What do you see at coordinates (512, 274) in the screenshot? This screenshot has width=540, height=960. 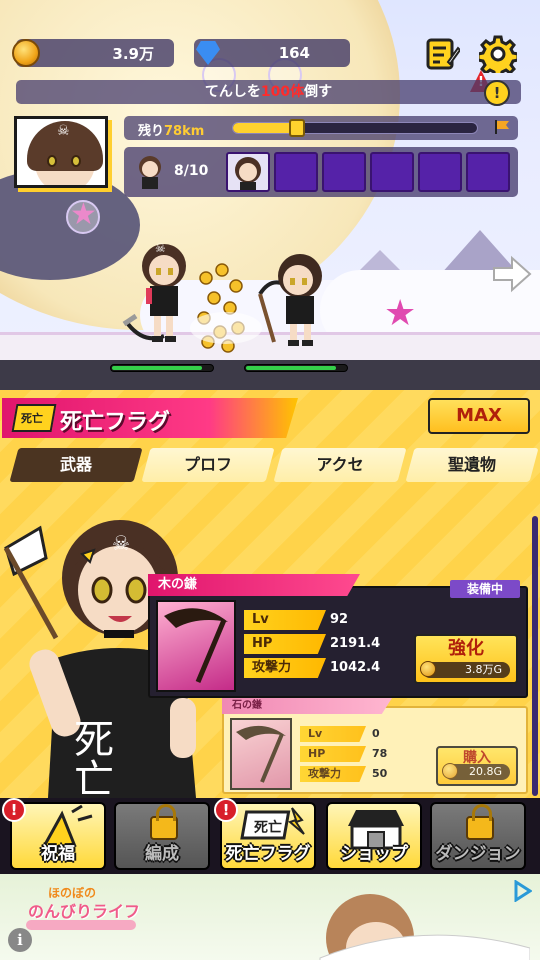 I see `arrow-right-icon` at bounding box center [512, 274].